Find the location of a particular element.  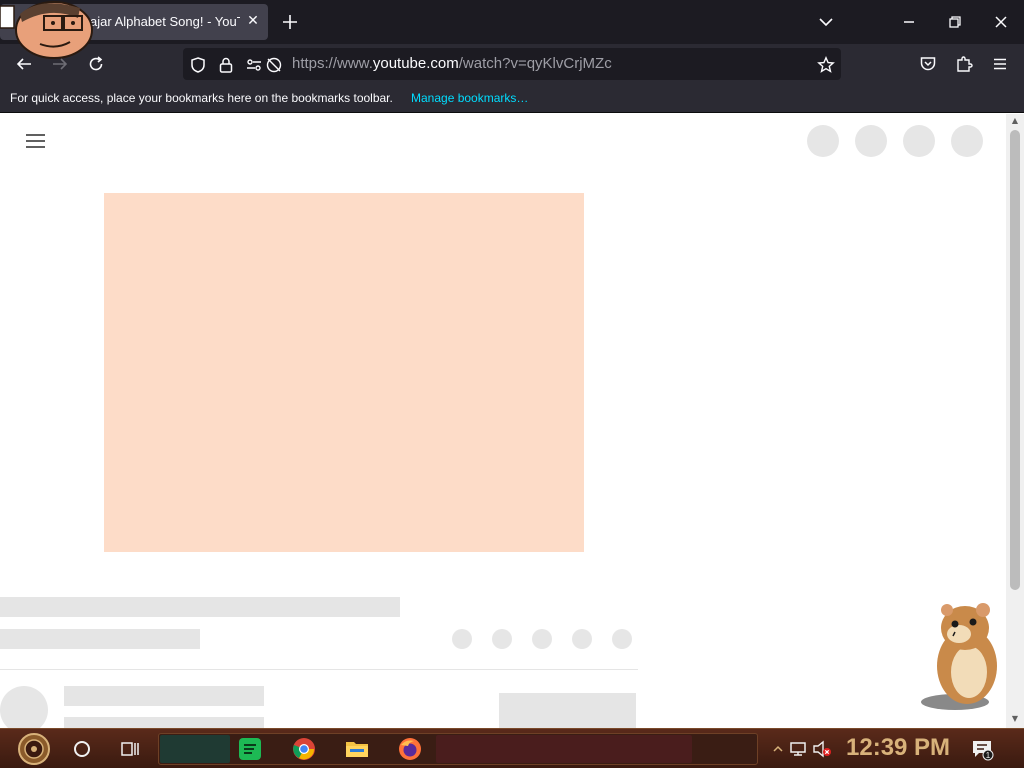

start-button-icon is located at coordinates (34, 749).